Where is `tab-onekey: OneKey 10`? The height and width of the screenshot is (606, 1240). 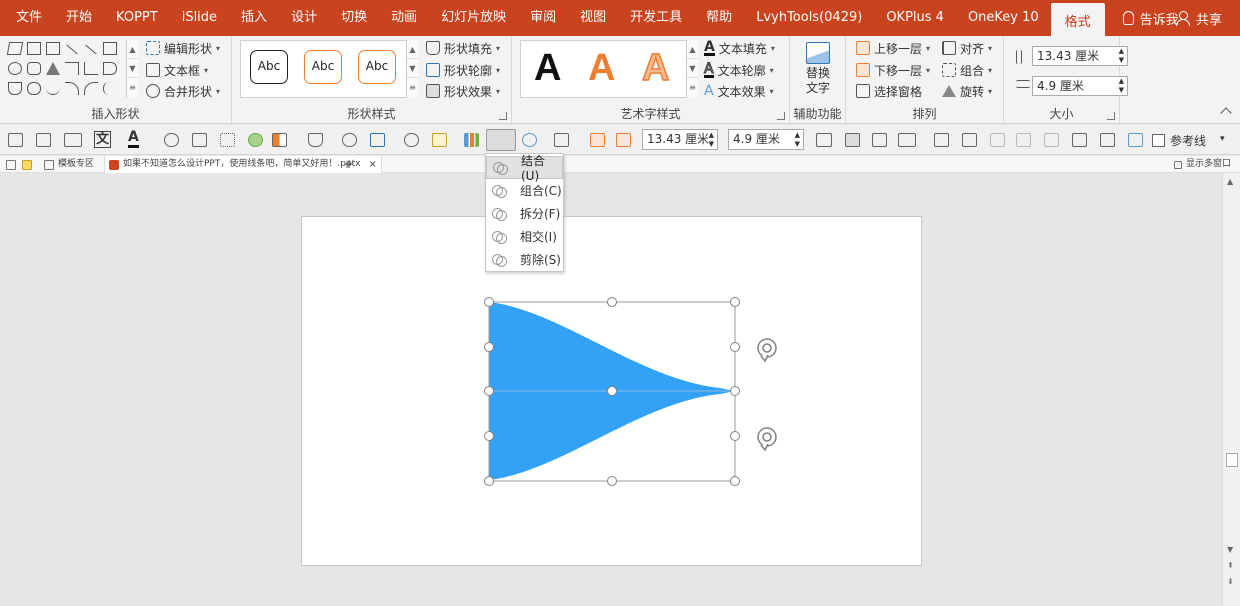 tab-onekey: OneKey 10 is located at coordinates (1003, 18).